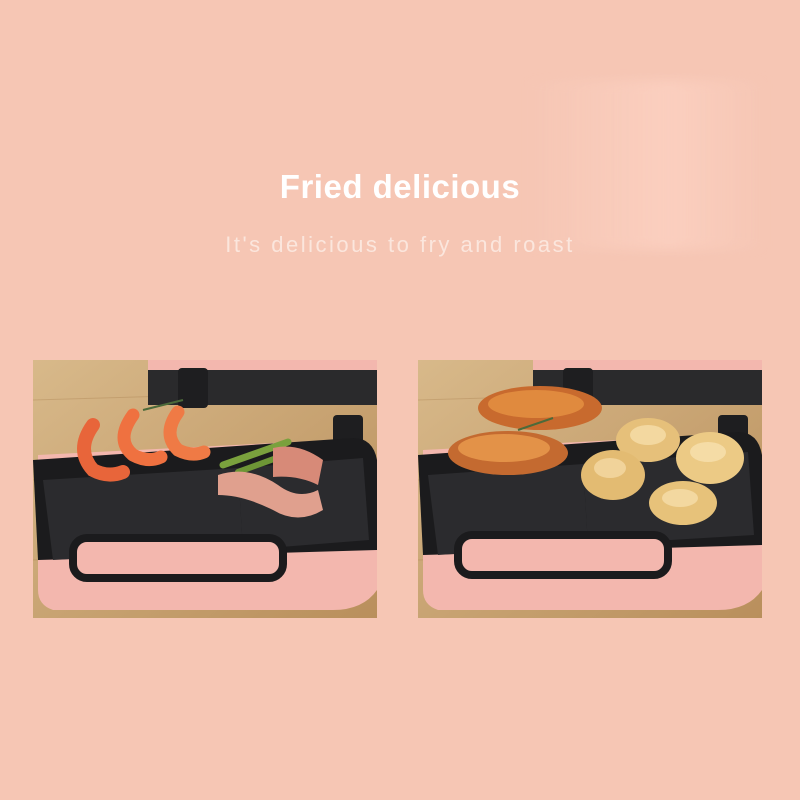 This screenshot has width=800, height=800. Describe the element at coordinates (645, 165) in the screenshot. I see `background-glow` at that location.